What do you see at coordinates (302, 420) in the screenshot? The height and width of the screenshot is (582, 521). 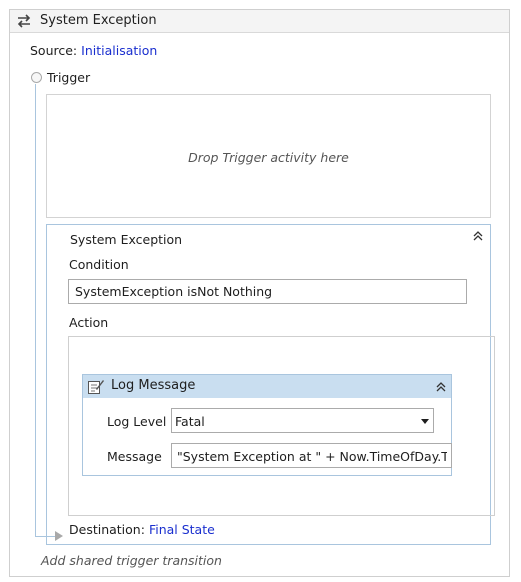 I see `log-level-select` at bounding box center [302, 420].